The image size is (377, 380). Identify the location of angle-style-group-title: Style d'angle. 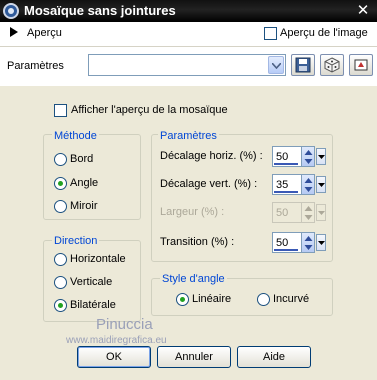
(193, 279).